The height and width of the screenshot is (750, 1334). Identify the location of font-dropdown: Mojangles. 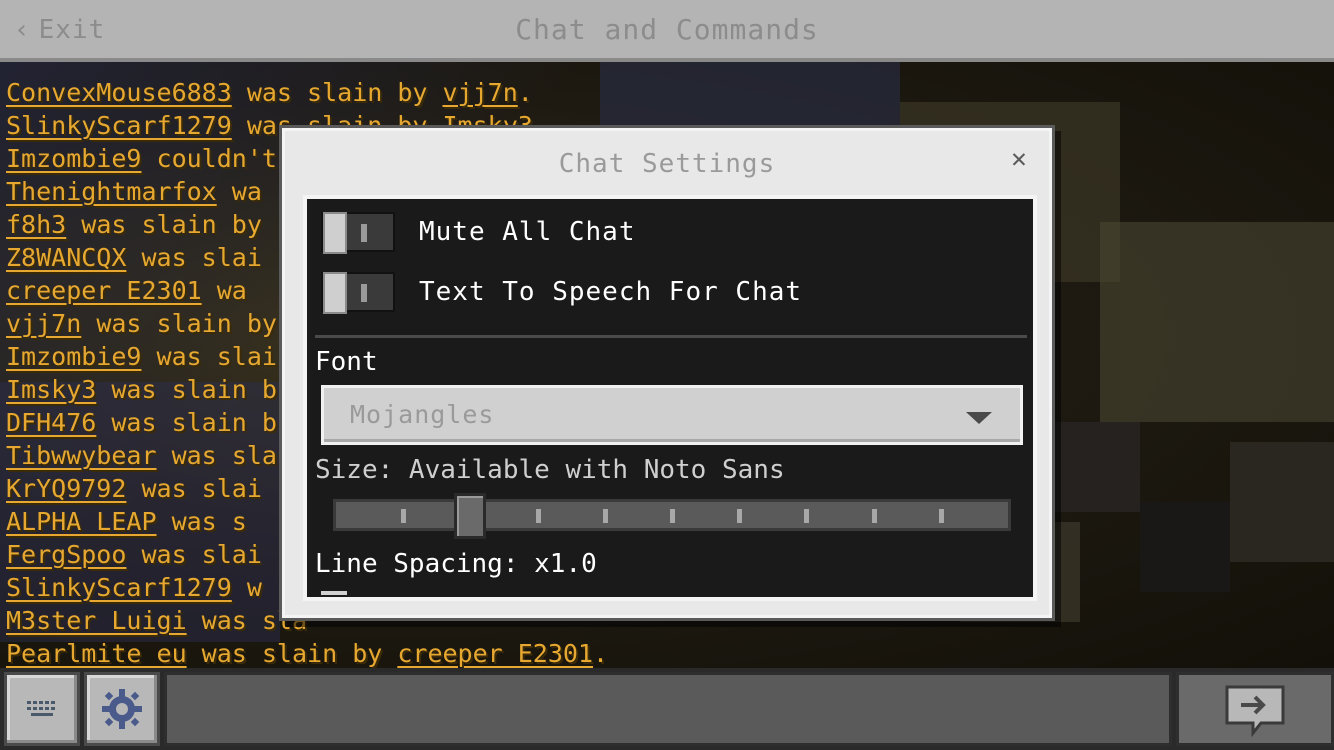
(672, 415).